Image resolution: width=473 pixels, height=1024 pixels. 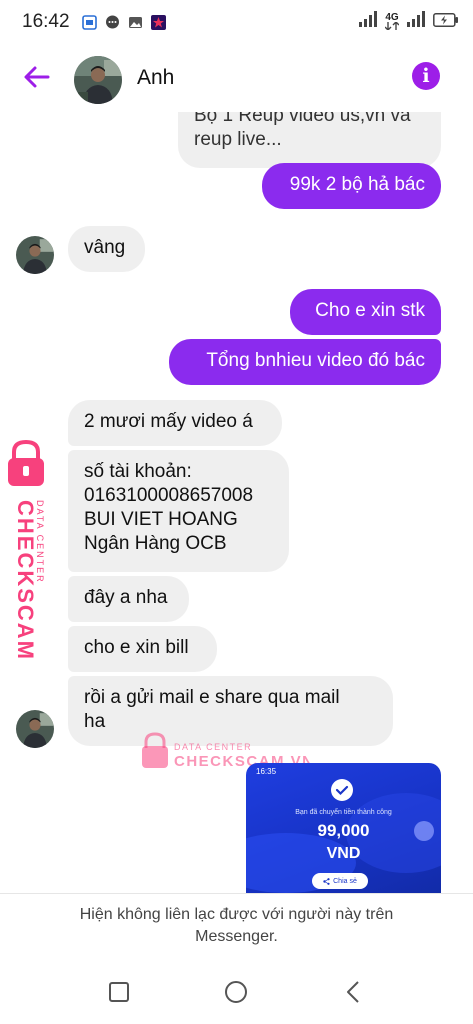 I want to click on status-time: 16:42, so click(x=46, y=21).